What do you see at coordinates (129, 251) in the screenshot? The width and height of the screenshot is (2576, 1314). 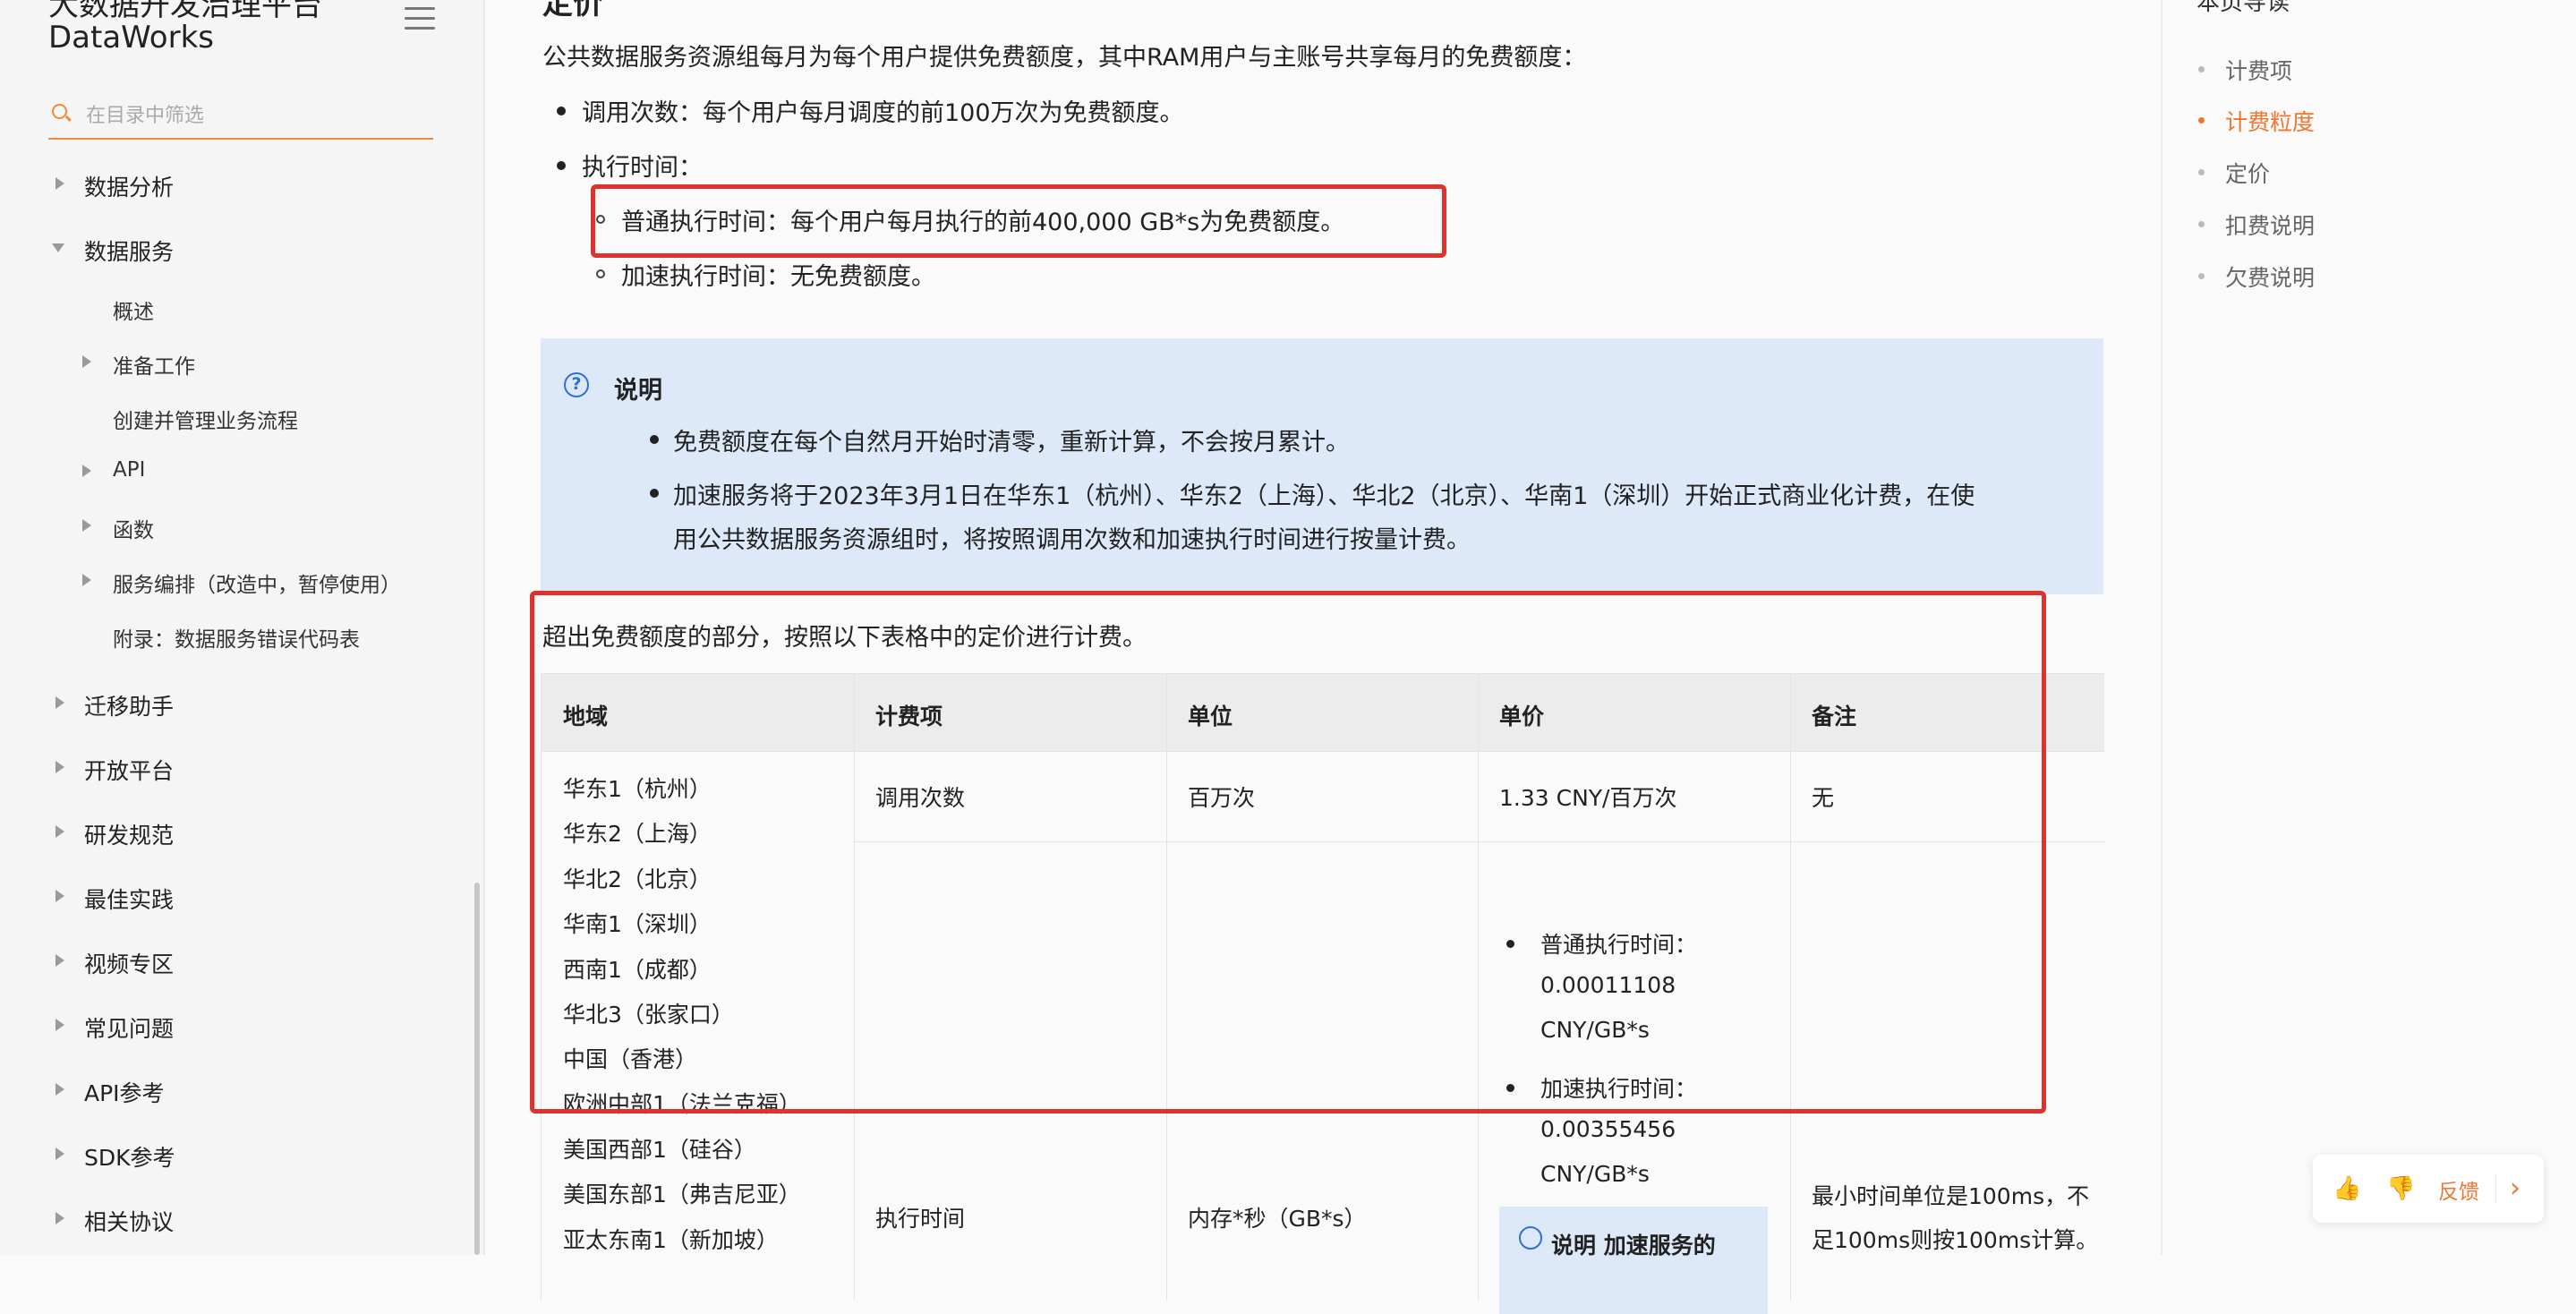 I see `sidebar-item-data-service: 数据服务` at bounding box center [129, 251].